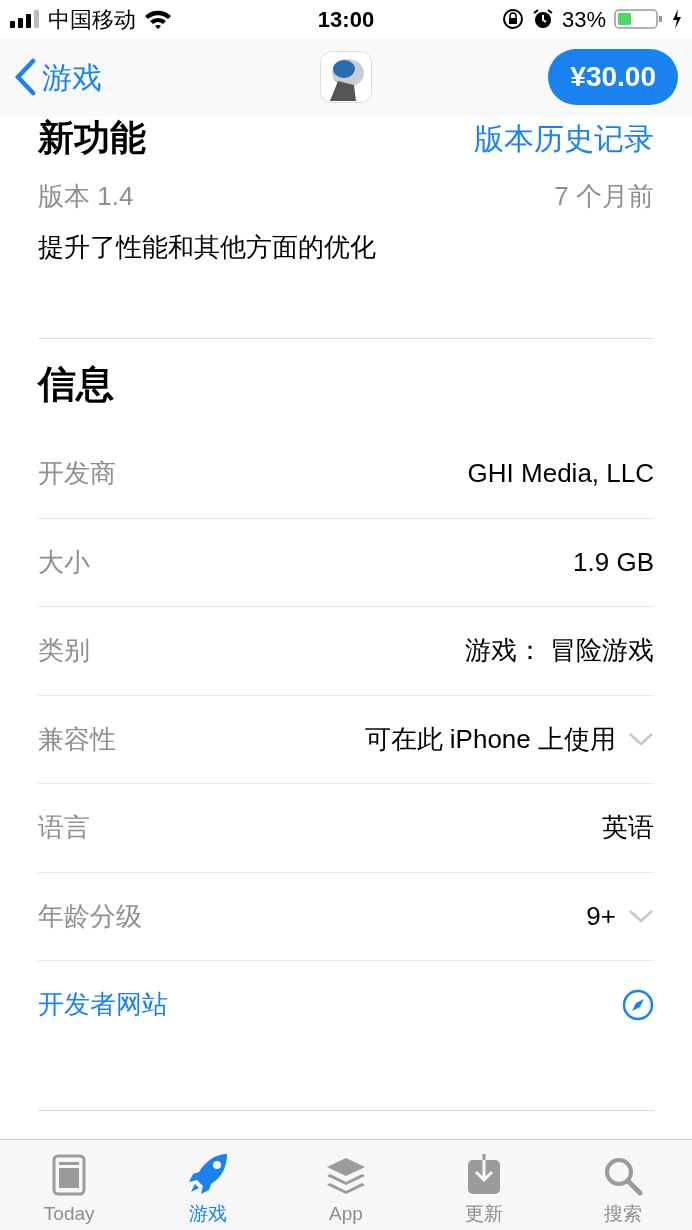 This screenshot has height=1230, width=692. I want to click on search-icon, so click(622, 1175).